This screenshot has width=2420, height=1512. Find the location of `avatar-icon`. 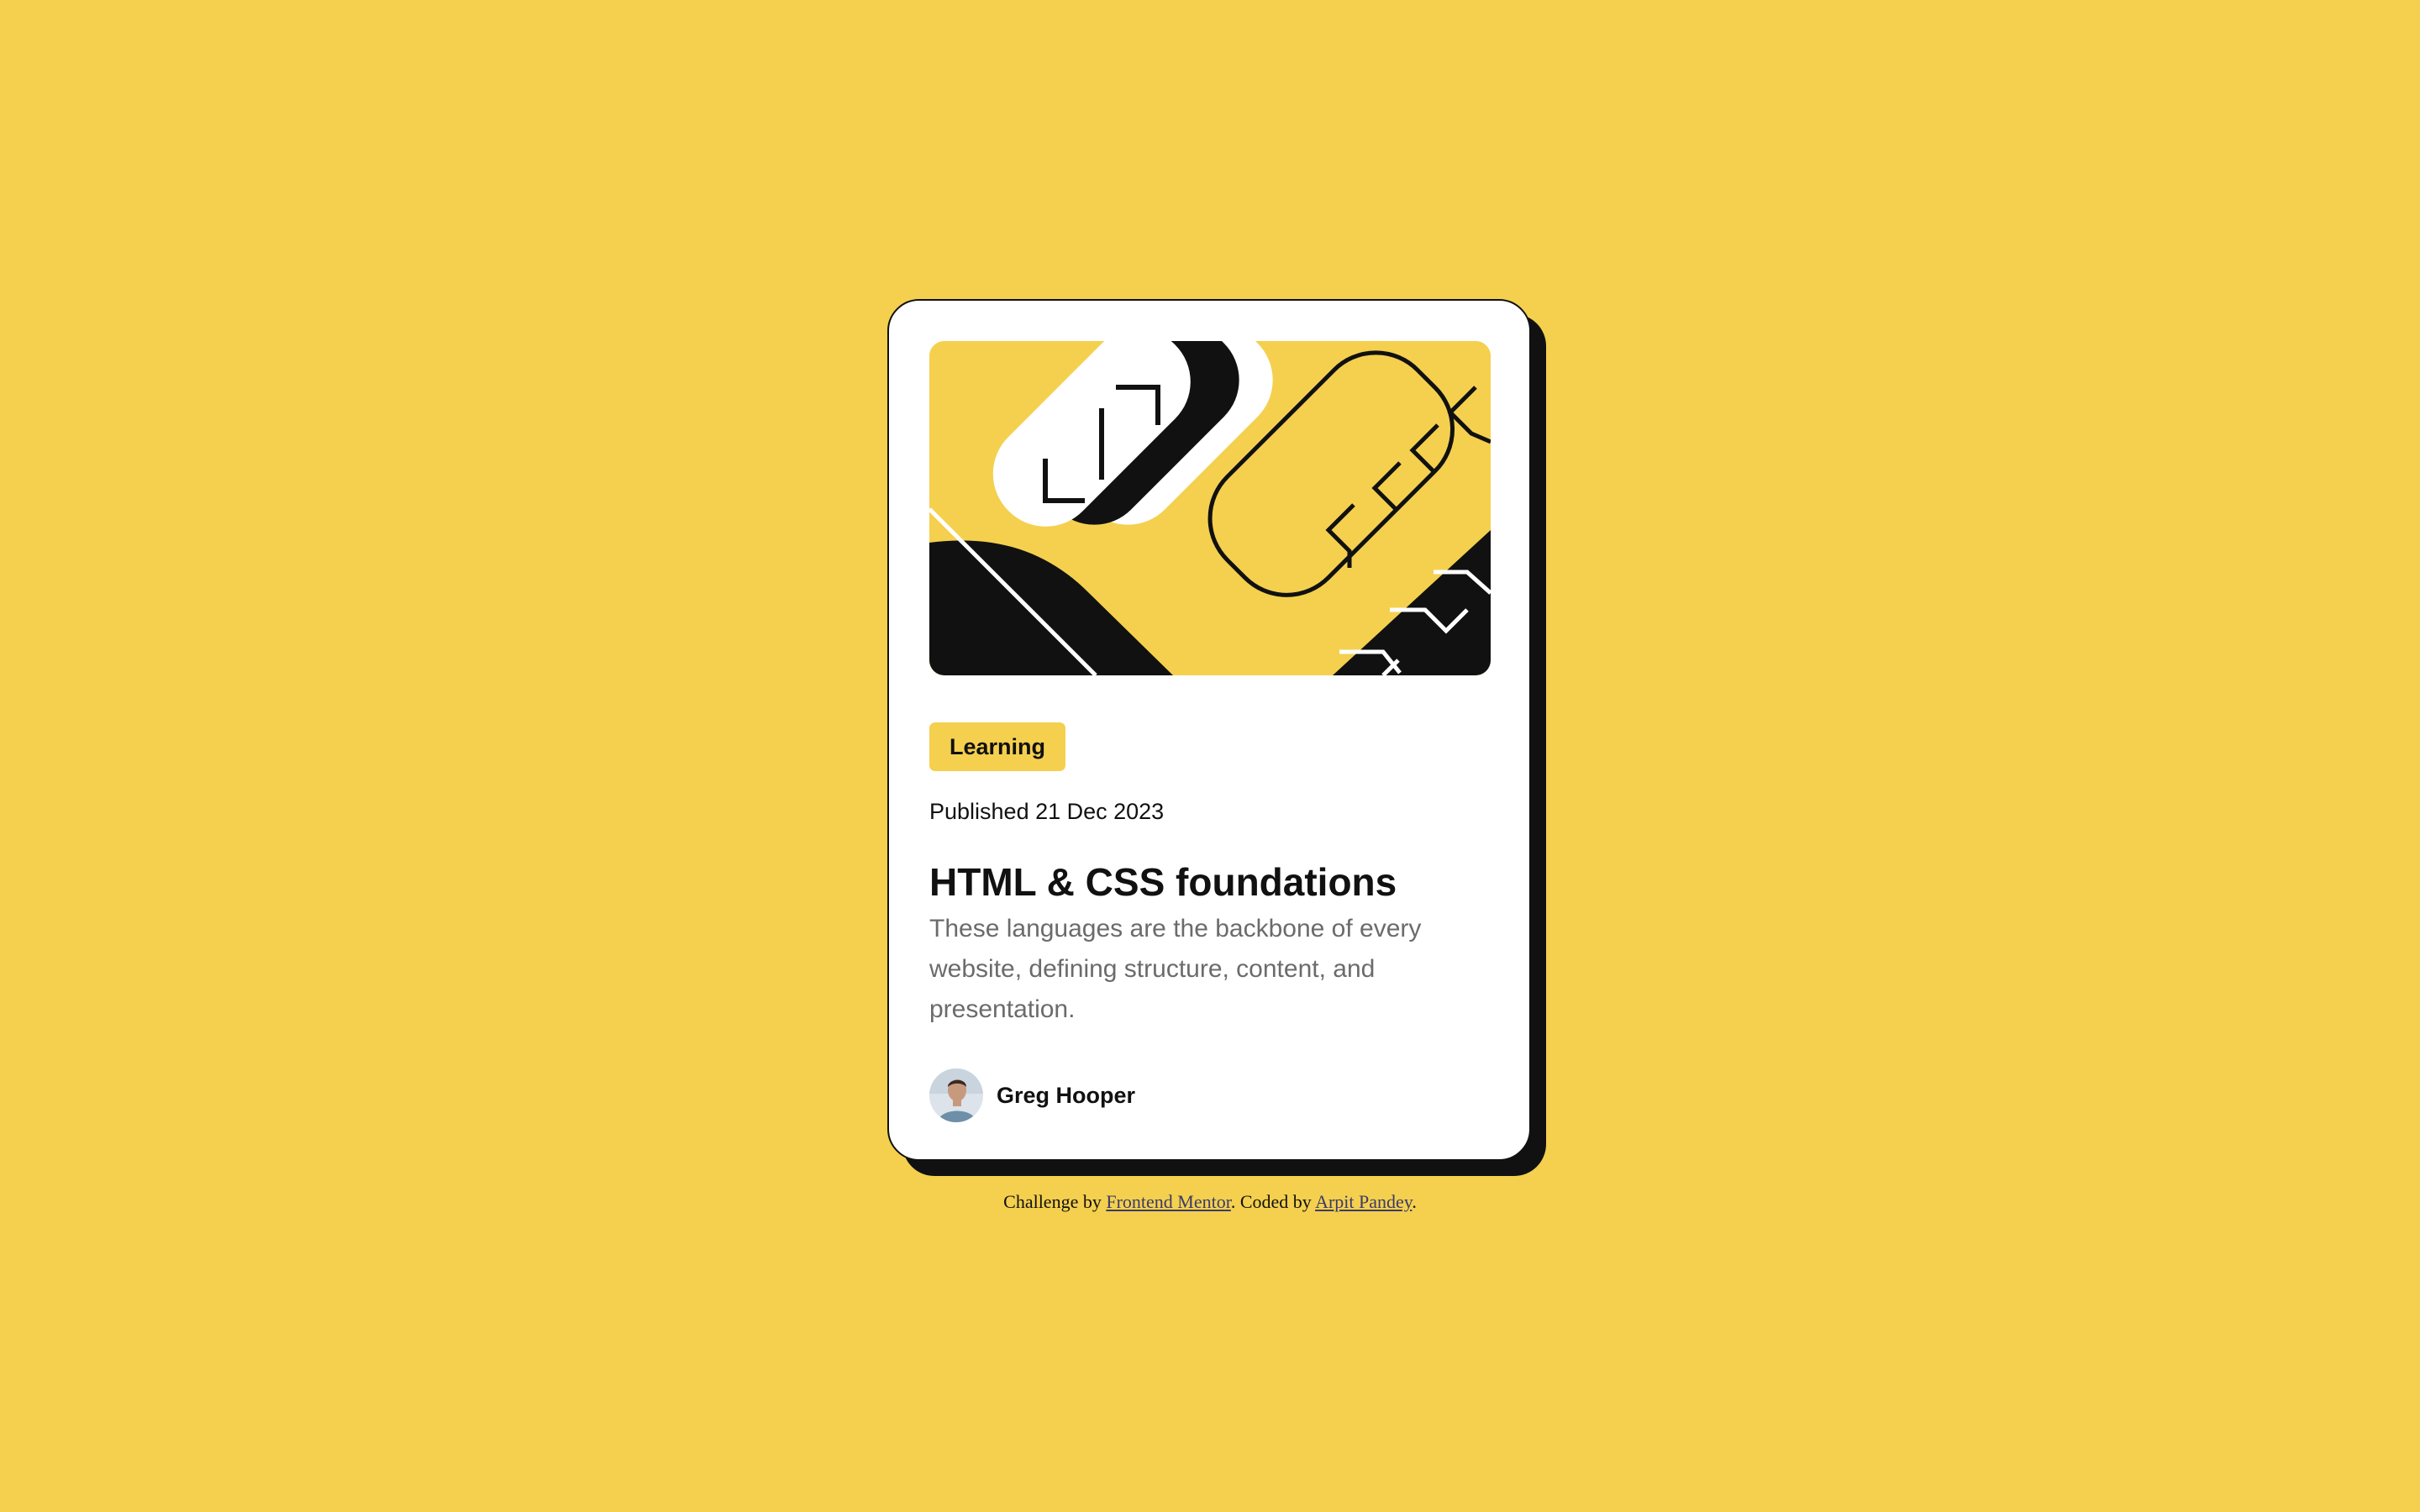

avatar-icon is located at coordinates (956, 1095).